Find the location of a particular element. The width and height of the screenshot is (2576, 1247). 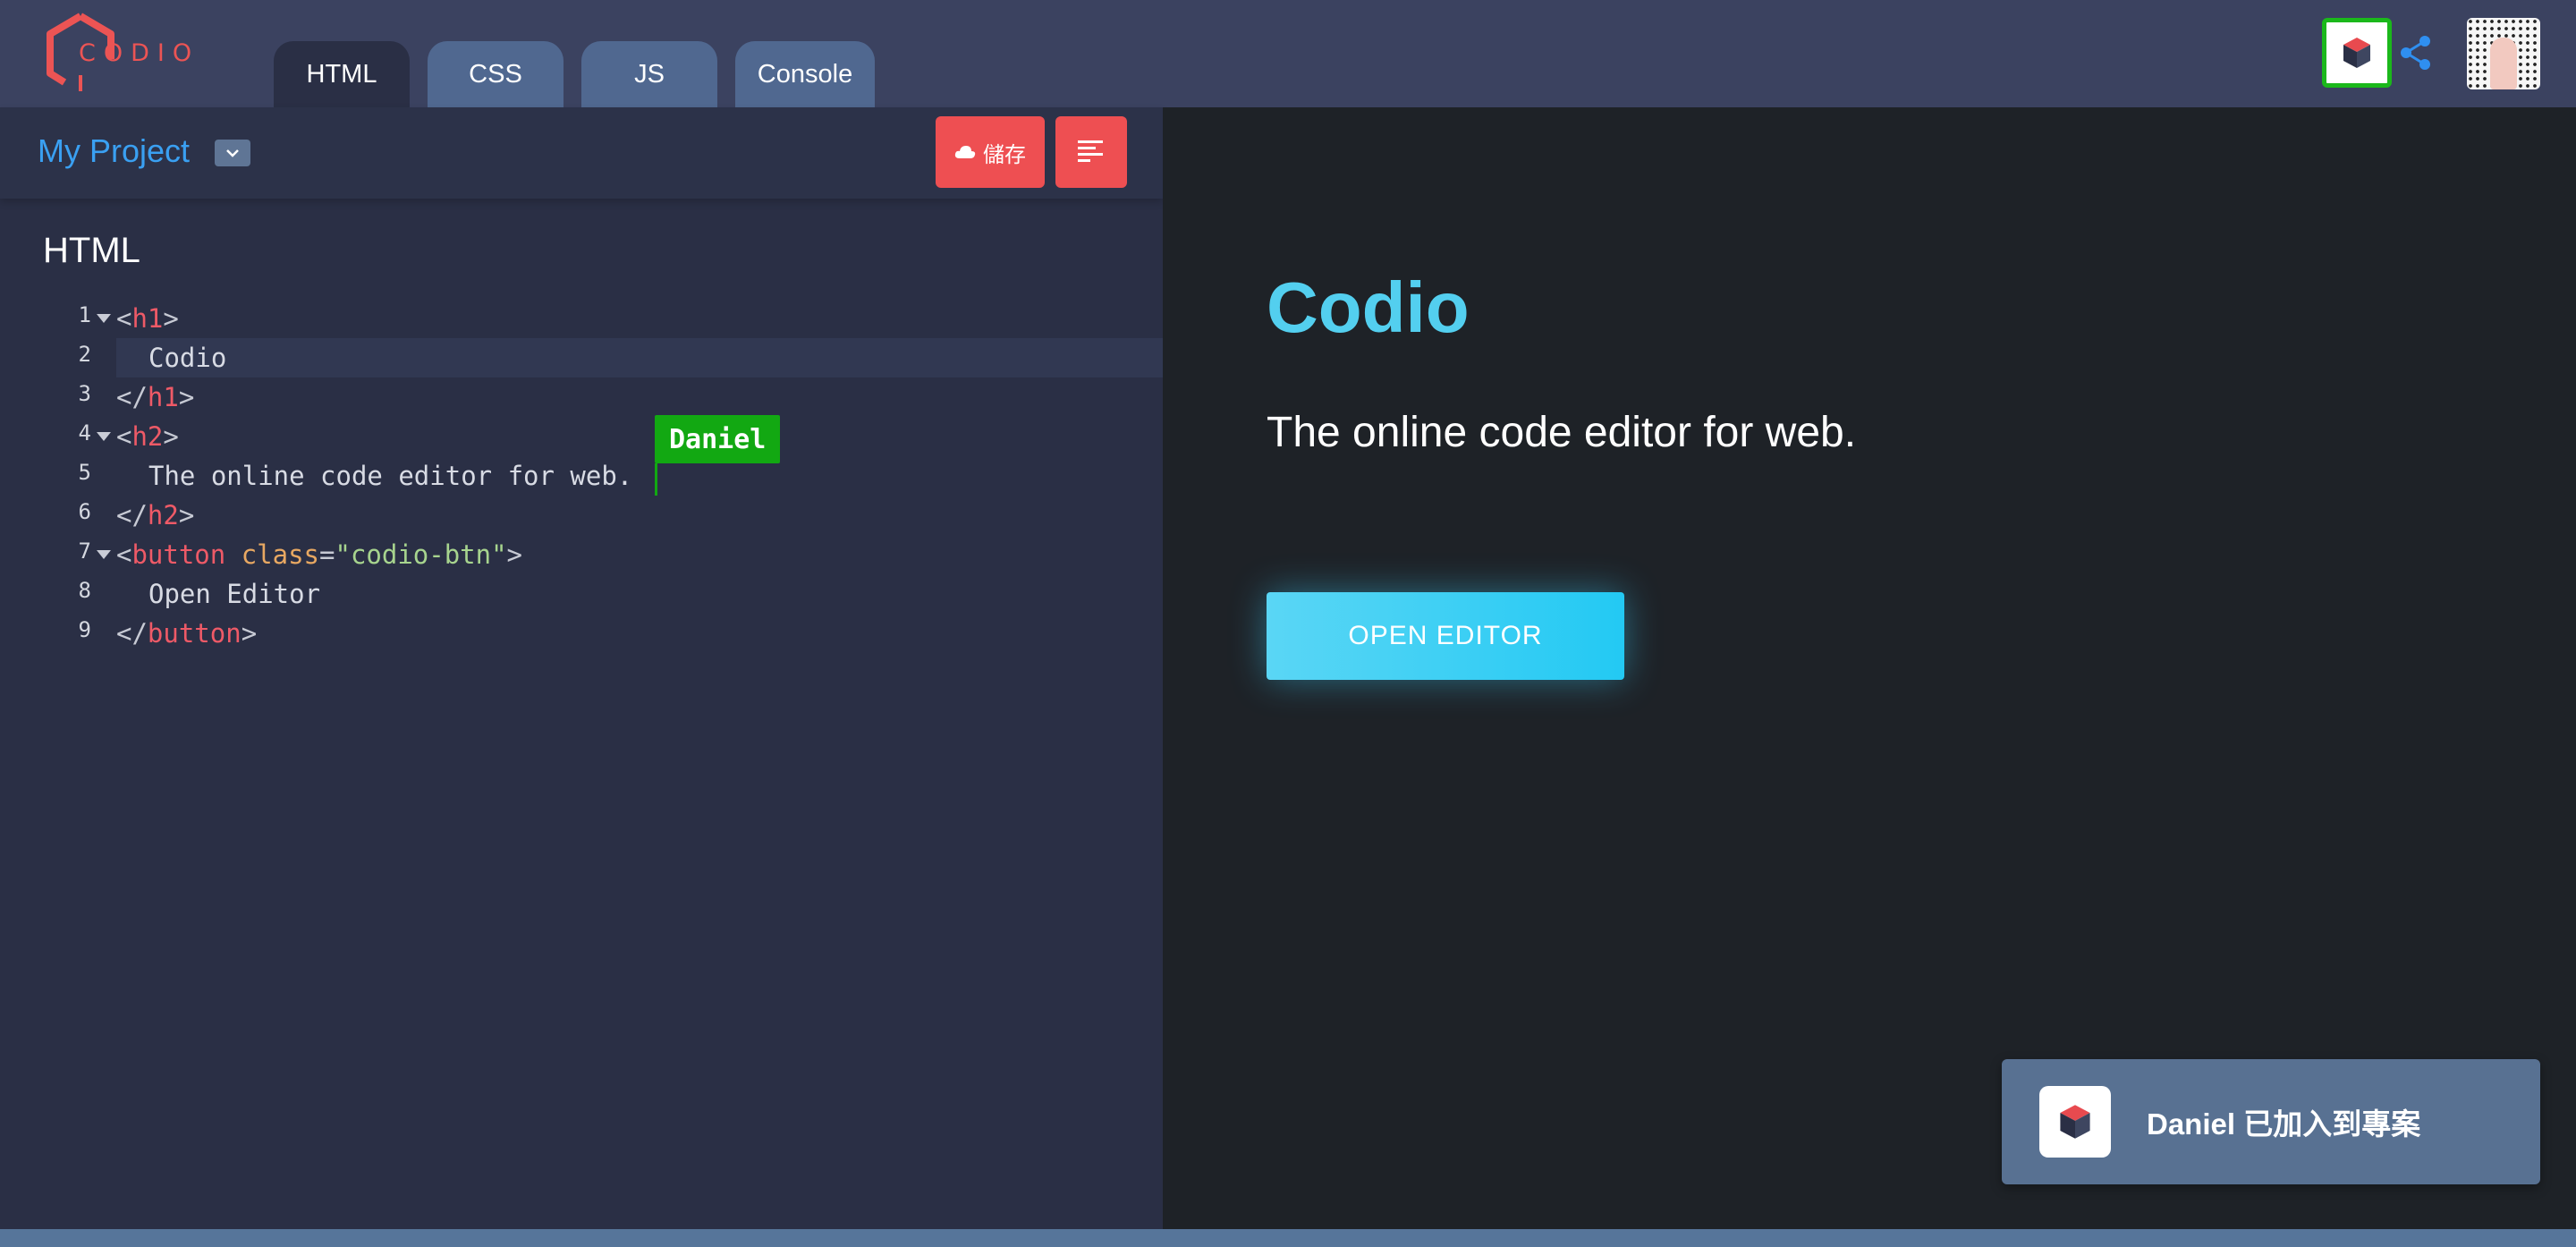

active-line-highlight is located at coordinates (644, 357).